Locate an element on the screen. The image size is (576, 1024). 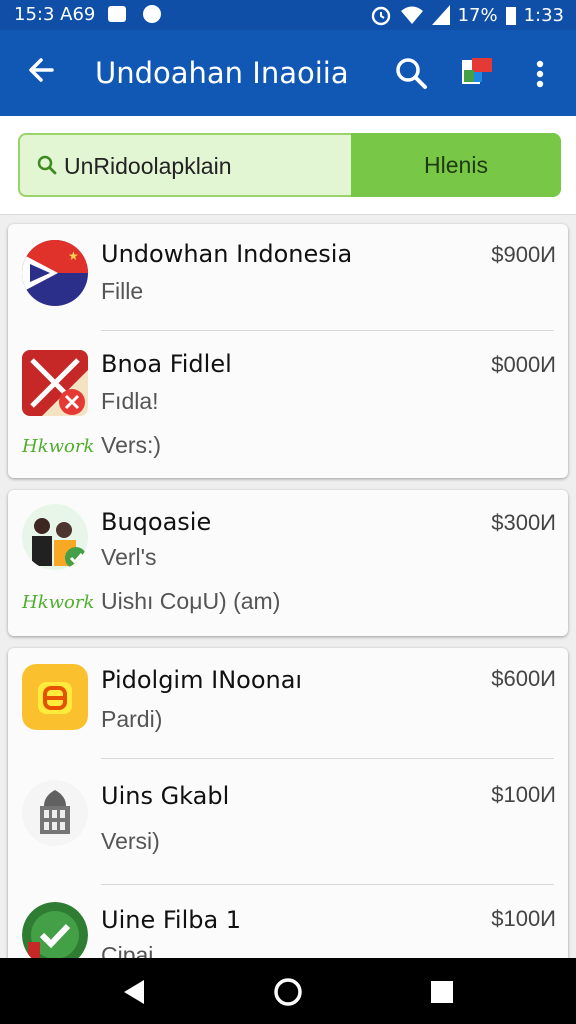
item-subtitle: Versi) is located at coordinates (130, 841).